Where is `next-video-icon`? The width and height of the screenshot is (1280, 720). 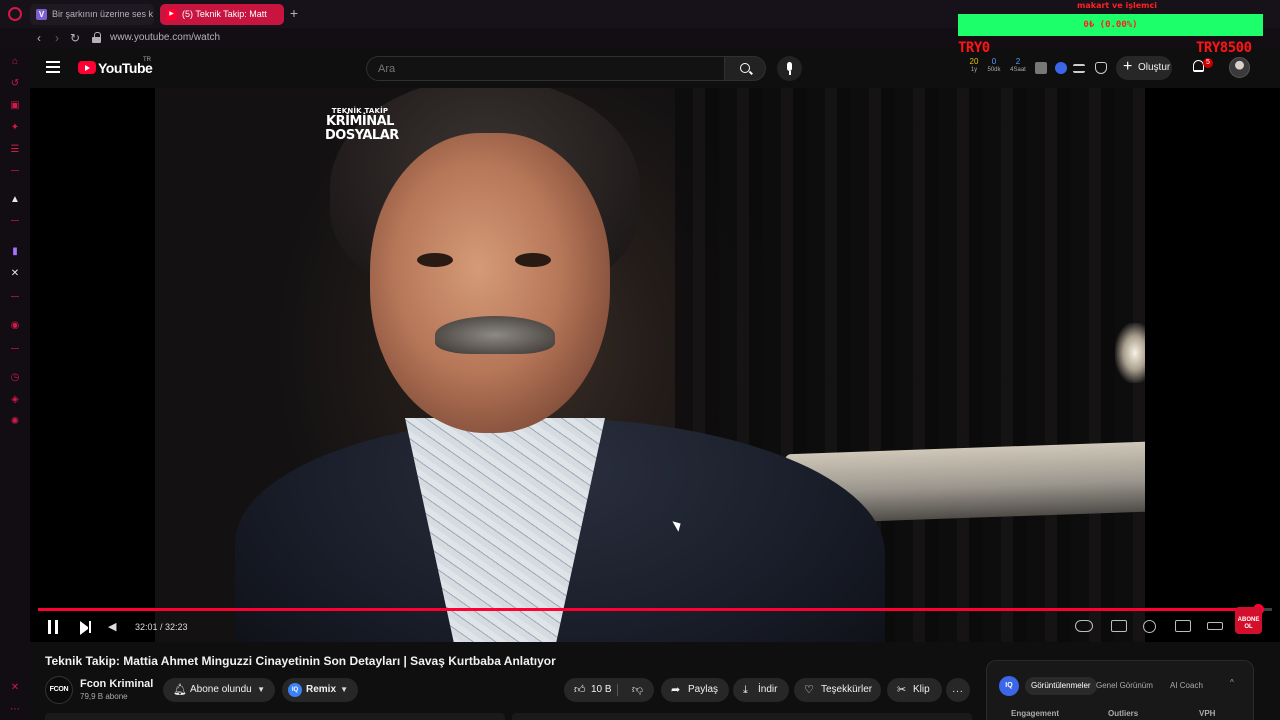 next-video-icon is located at coordinates (84, 628).